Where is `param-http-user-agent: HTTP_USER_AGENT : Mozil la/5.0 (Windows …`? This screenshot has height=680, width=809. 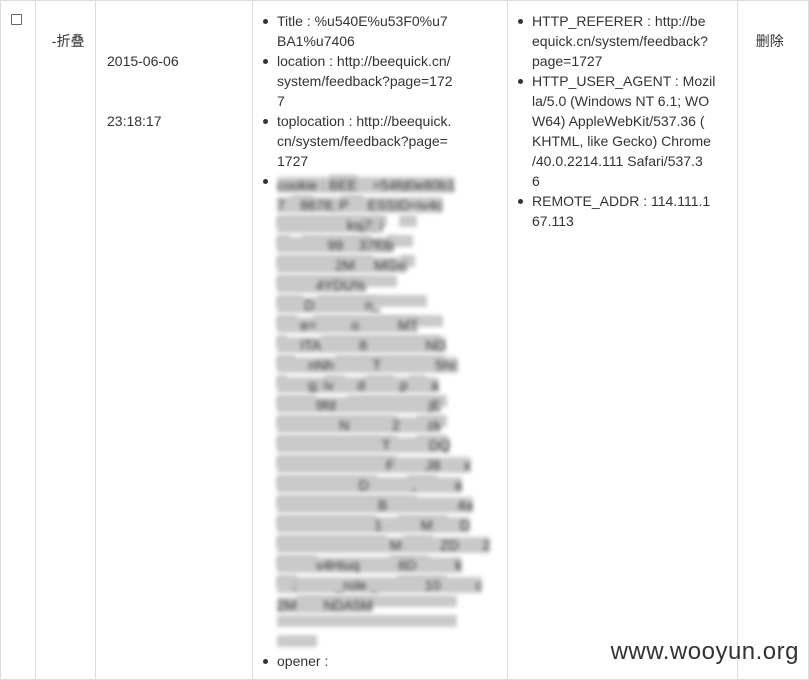 param-http-user-agent: HTTP_USER_AGENT : Mozil la/5.0 (Windows … is located at coordinates (625, 131).